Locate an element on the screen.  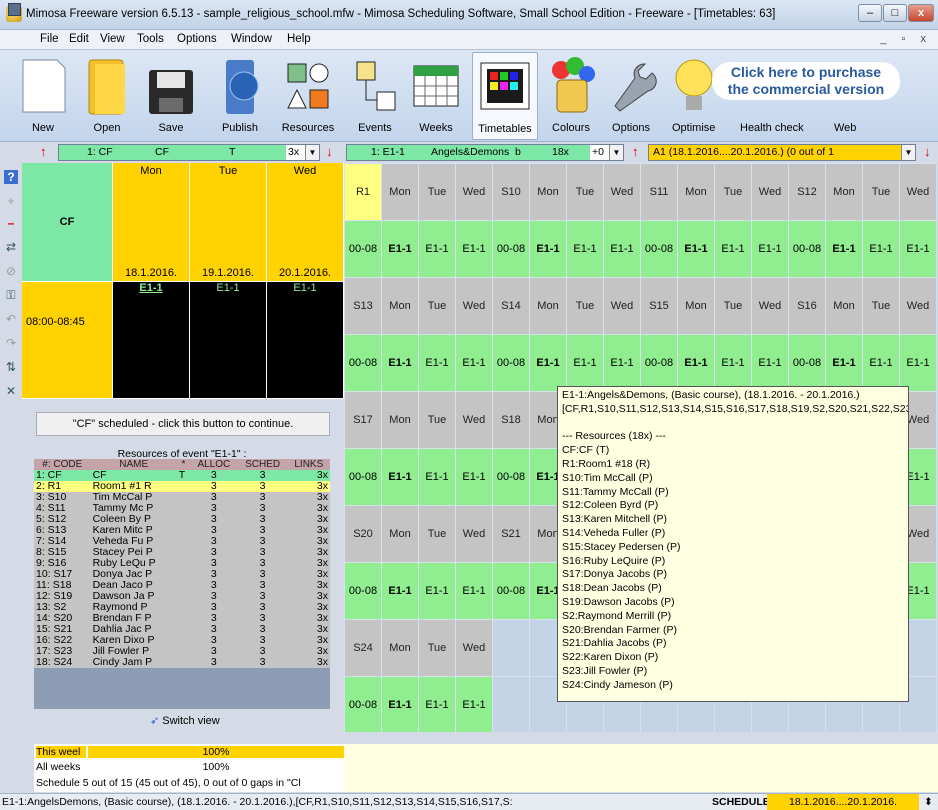
toolbar-health-check-label: Health check is located at coordinates (772, 128).